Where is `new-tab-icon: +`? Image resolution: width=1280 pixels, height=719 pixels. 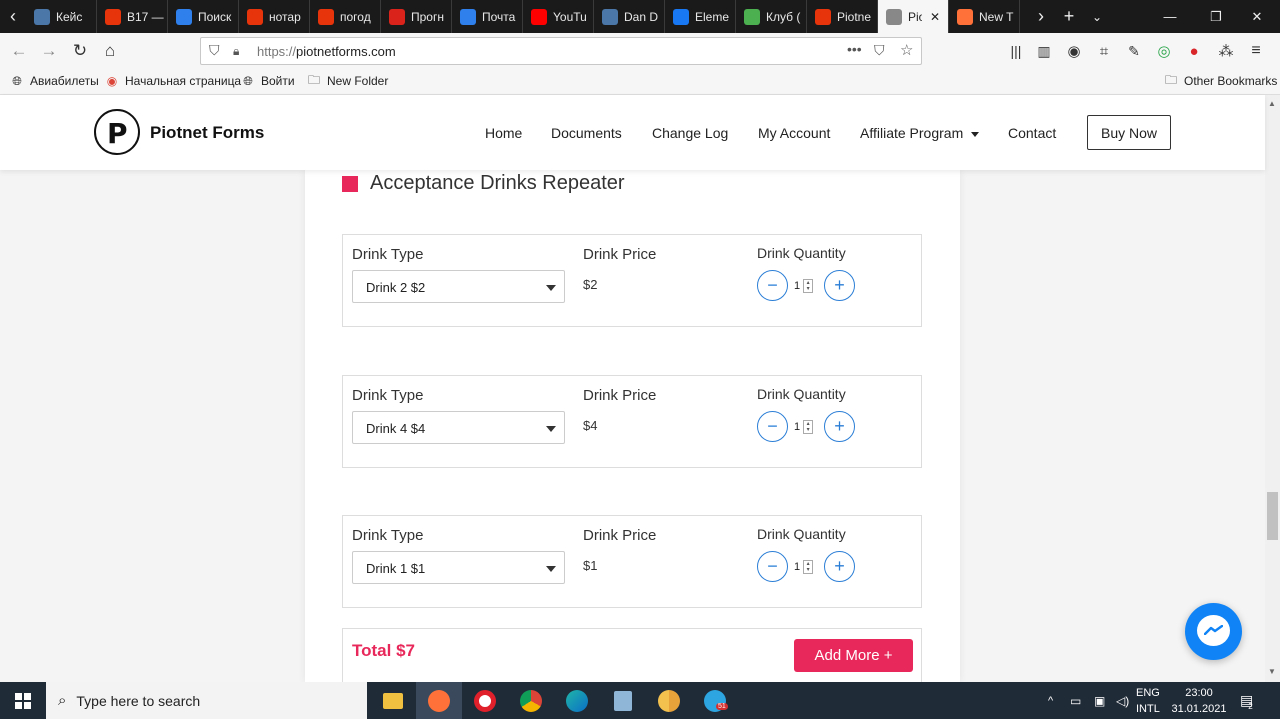
new-tab-icon: + is located at coordinates (1069, 16).